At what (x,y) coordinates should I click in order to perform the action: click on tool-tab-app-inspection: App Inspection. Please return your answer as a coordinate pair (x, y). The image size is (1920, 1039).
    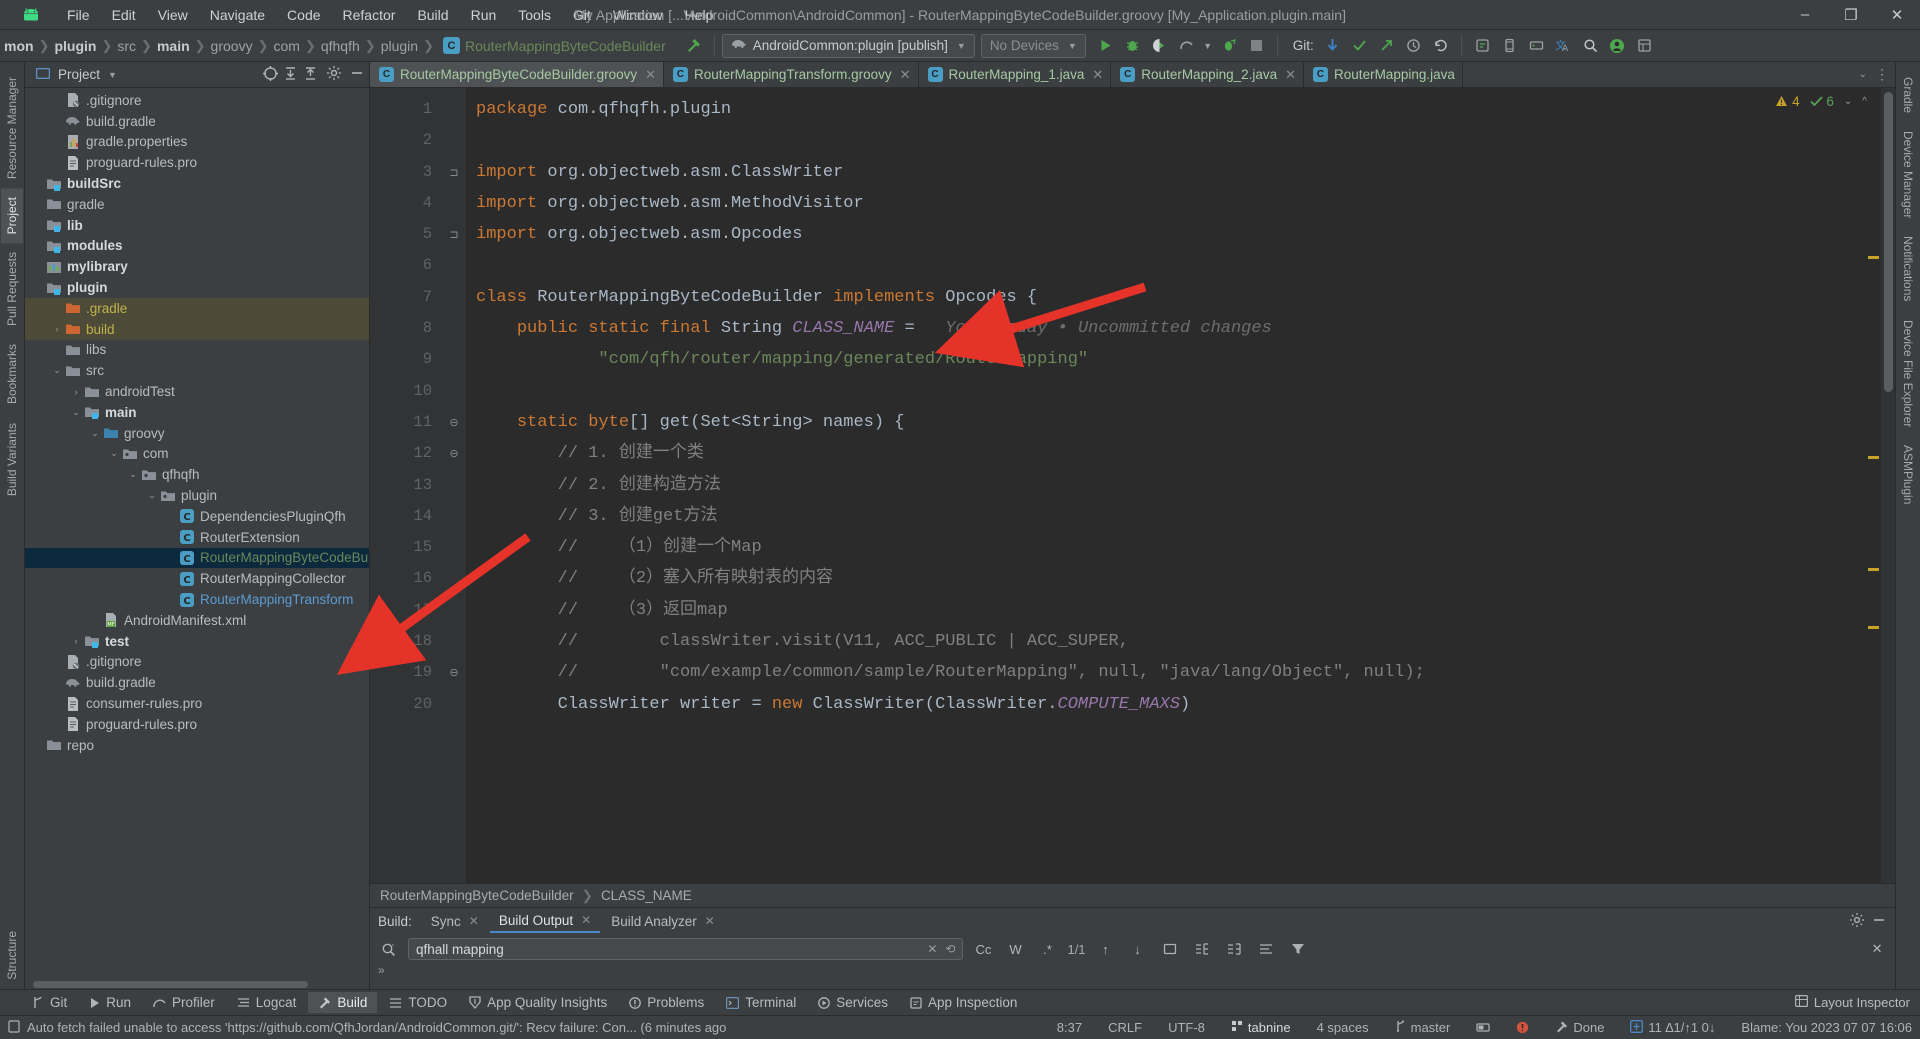
    Looking at the image, I should click on (963, 1002).